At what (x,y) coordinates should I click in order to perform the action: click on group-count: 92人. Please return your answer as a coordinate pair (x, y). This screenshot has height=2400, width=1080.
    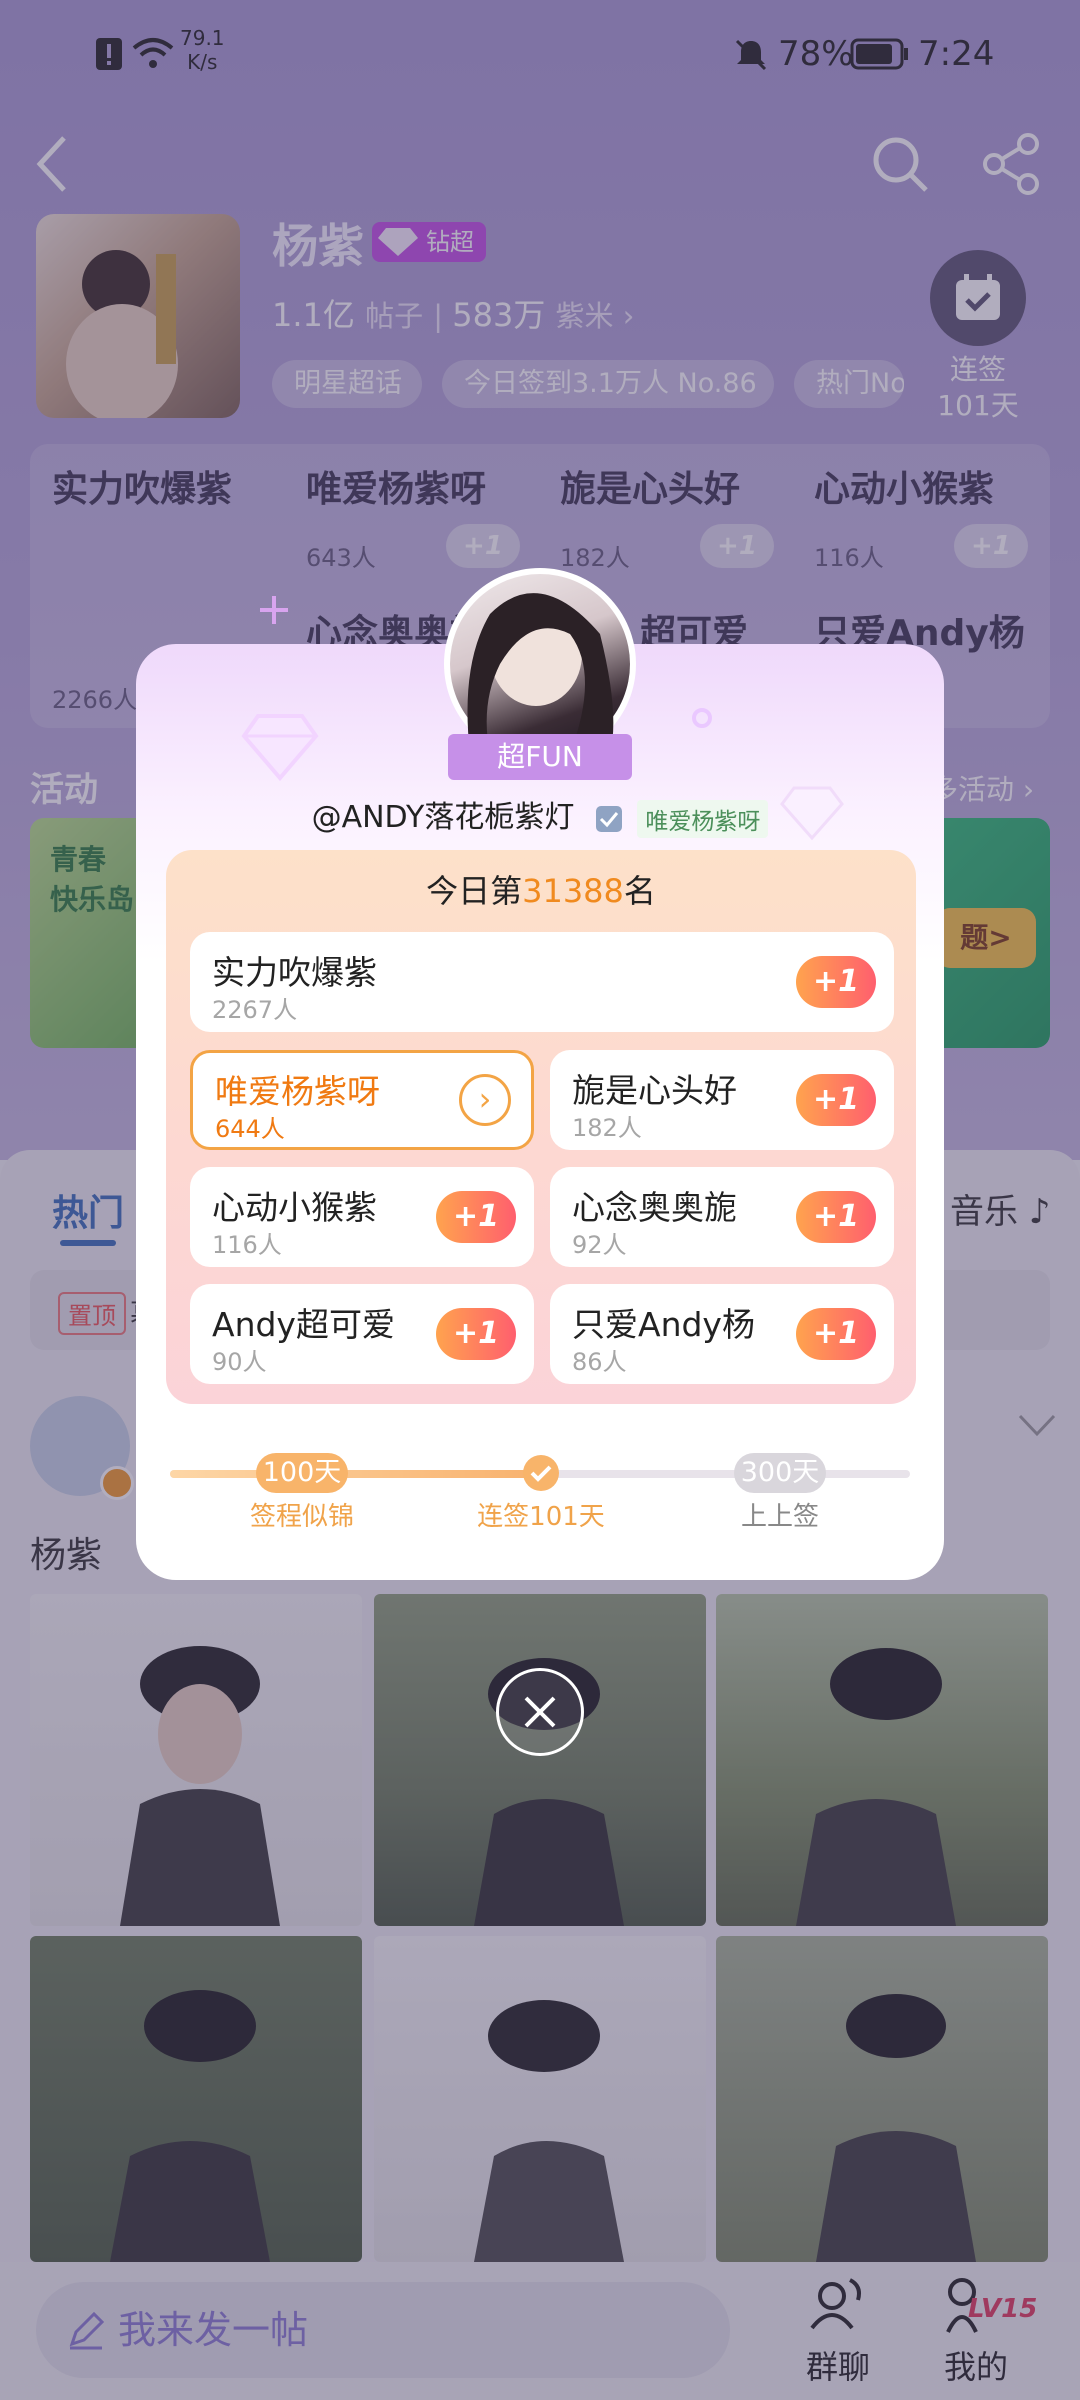
    Looking at the image, I should click on (599, 1245).